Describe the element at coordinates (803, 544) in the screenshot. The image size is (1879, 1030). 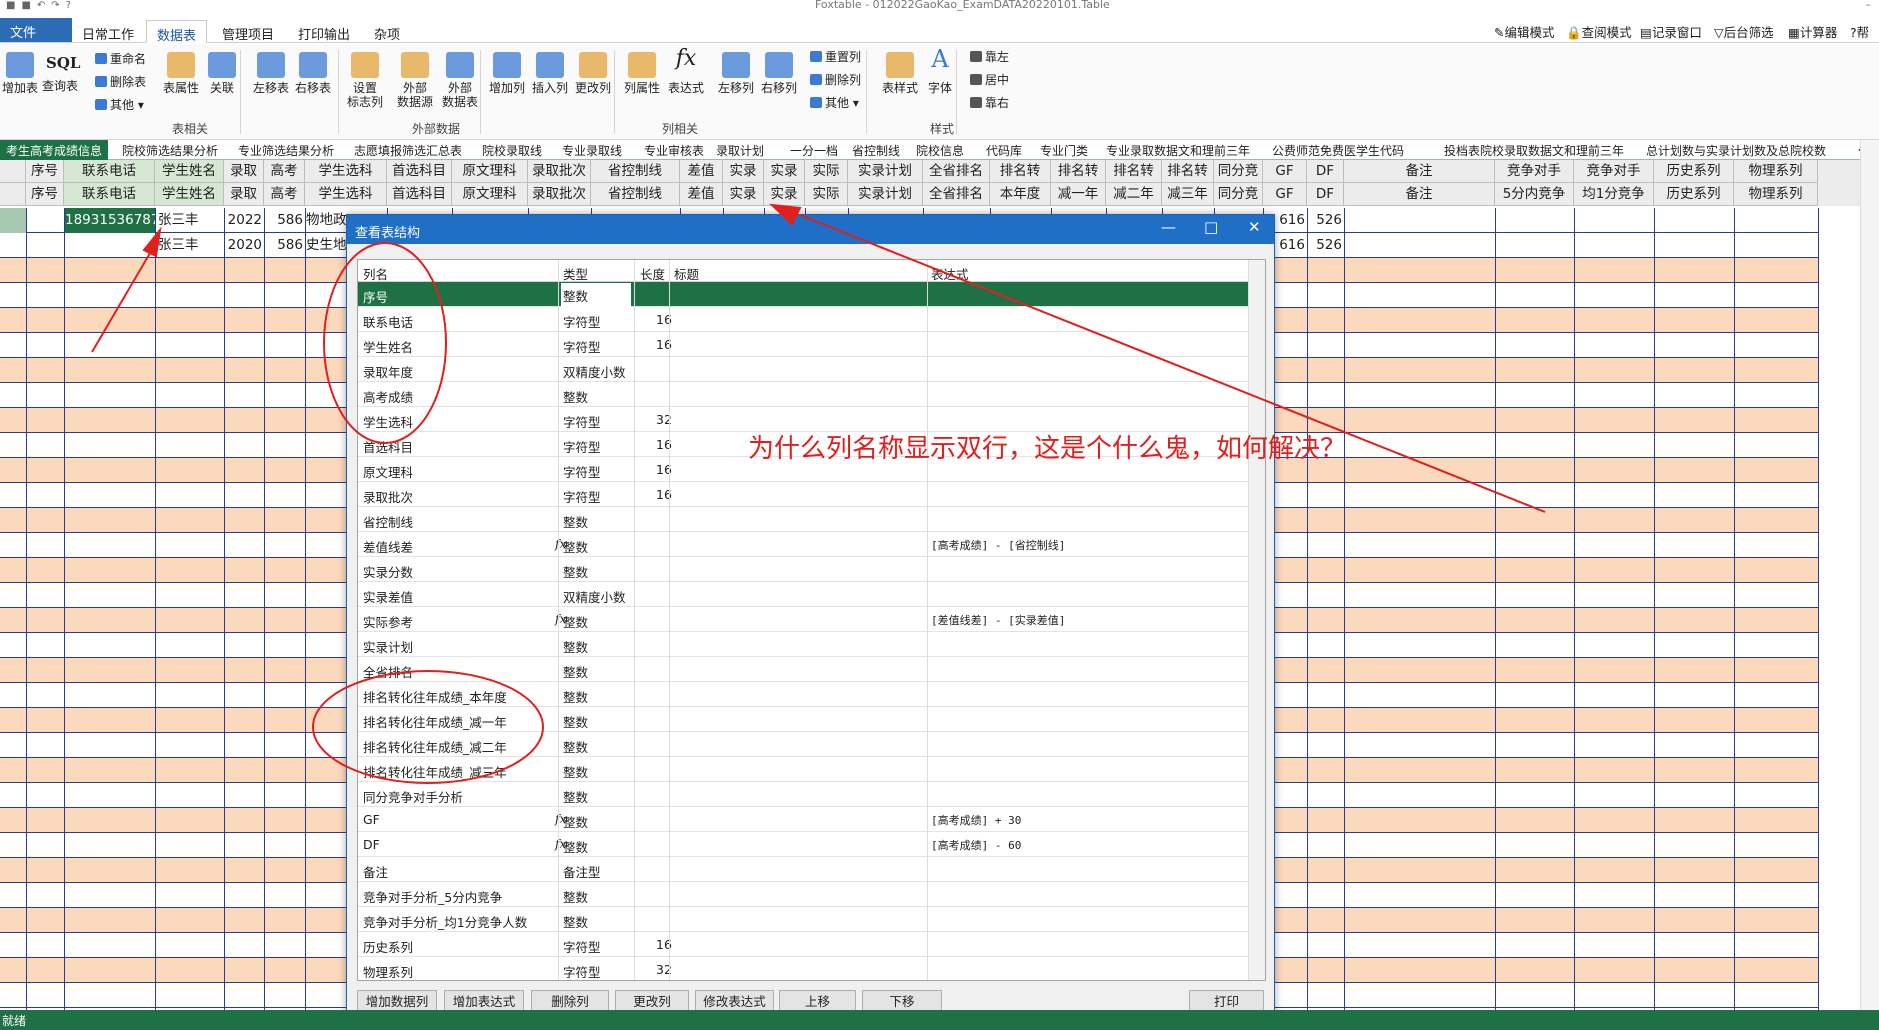
I see `list-item: 差值线差 fx 整数 [高考成绩] - [省控制线]` at that location.